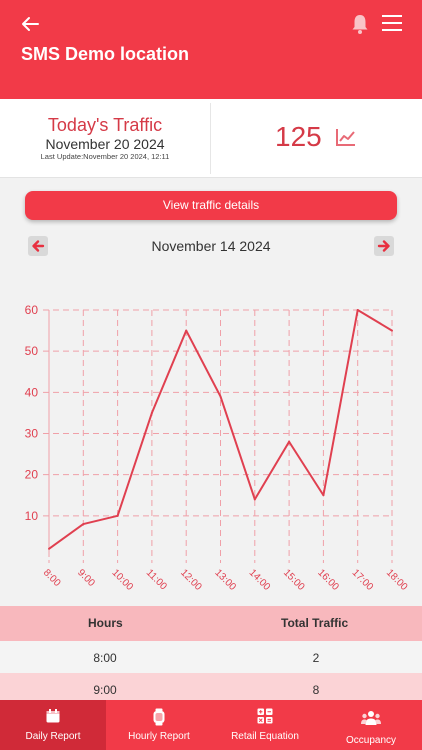 This screenshot has height=750, width=422. I want to click on trend-chart-icon, so click(345, 137).